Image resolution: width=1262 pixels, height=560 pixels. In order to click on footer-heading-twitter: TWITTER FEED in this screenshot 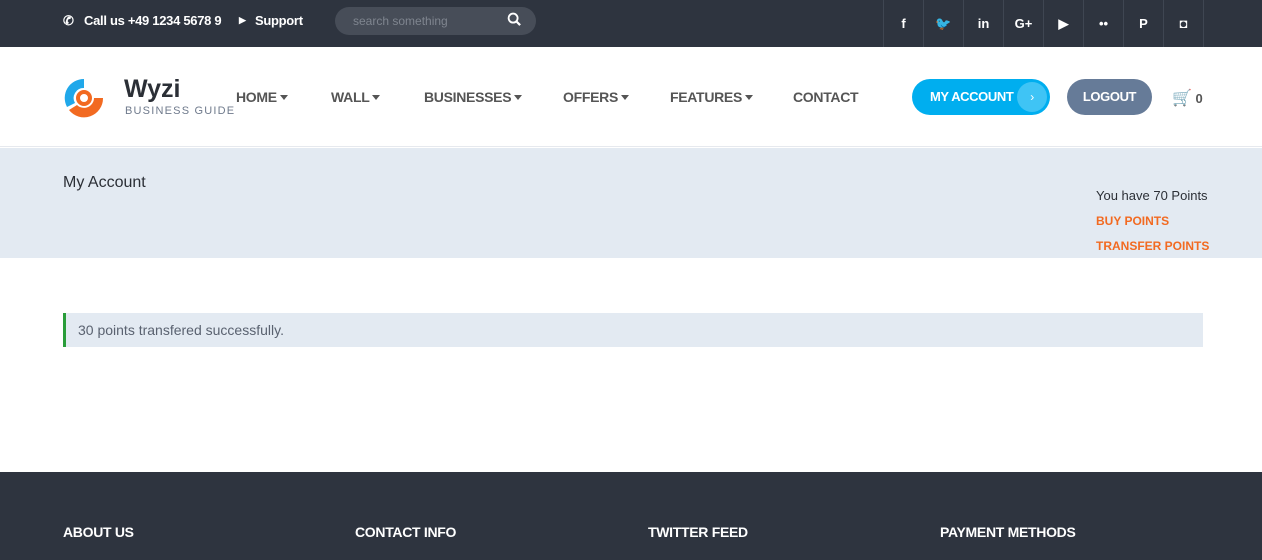, I will do `click(698, 532)`.